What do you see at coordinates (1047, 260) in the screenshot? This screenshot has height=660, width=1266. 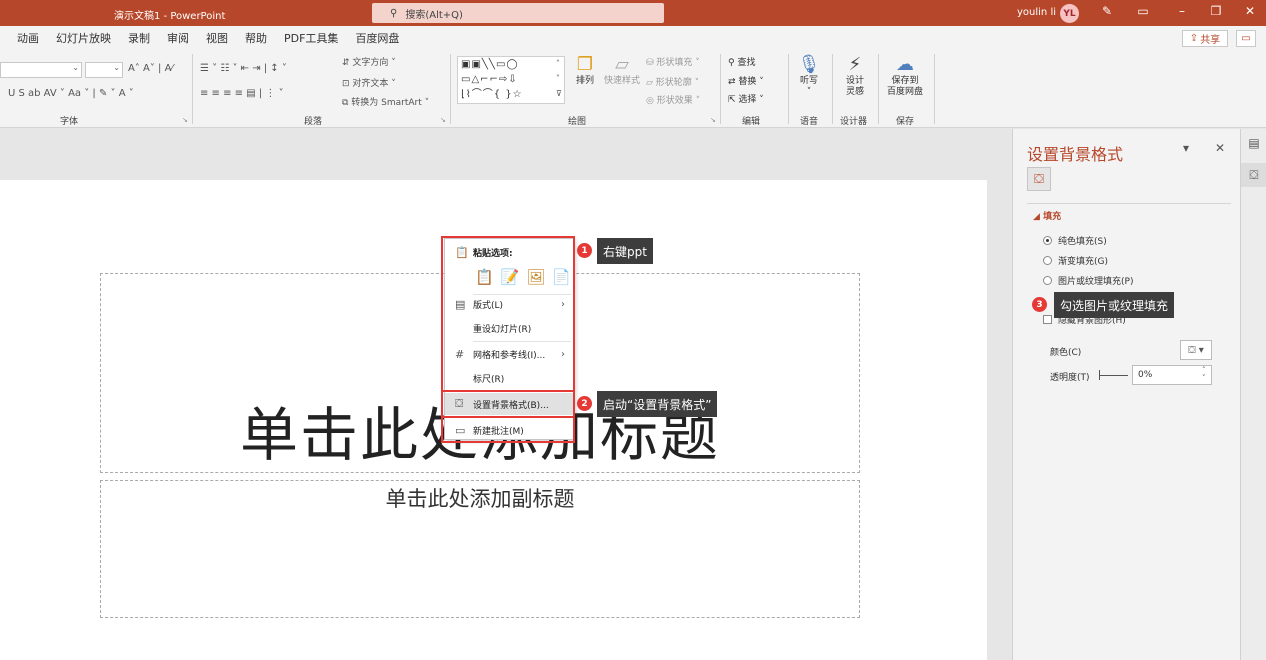 I see `gradient-fill-radio` at bounding box center [1047, 260].